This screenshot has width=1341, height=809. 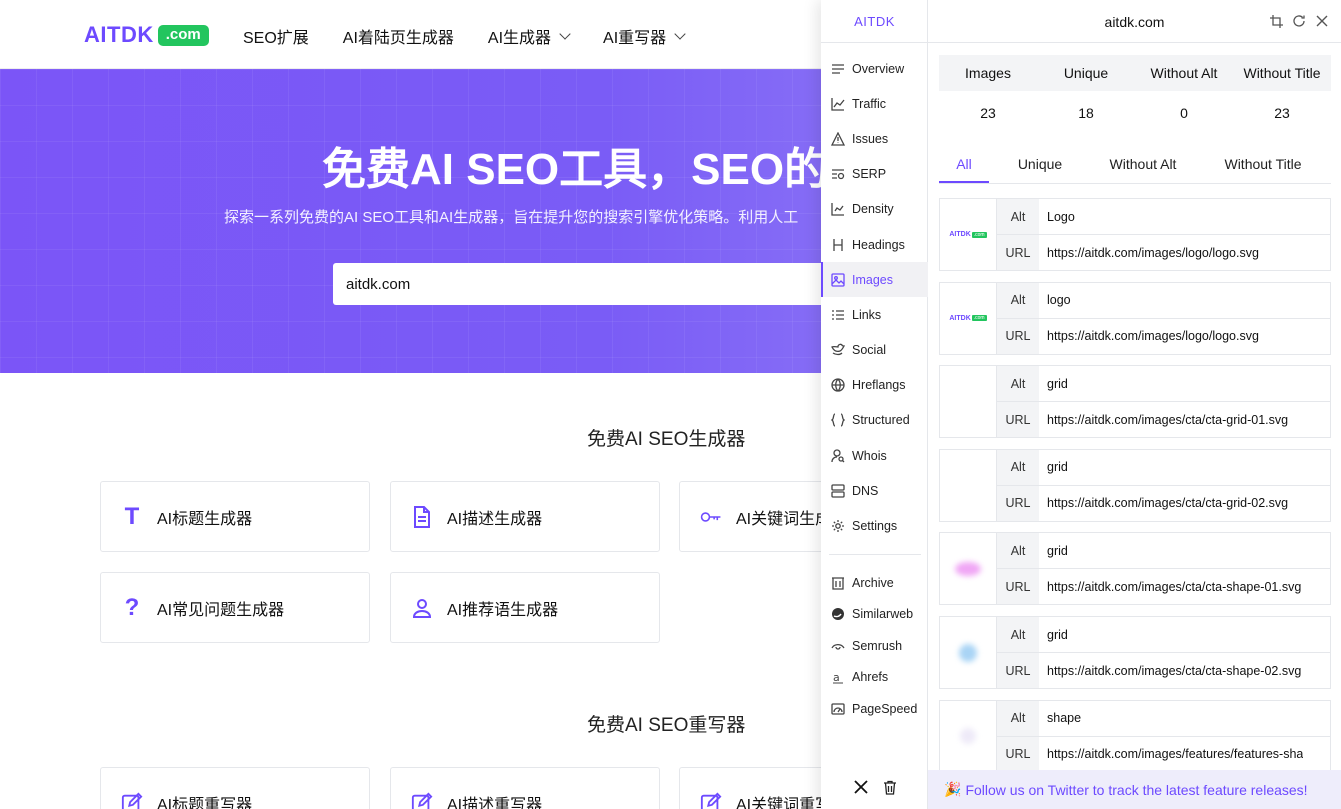 I want to click on tab-unique: Unique, so click(x=1040, y=166).